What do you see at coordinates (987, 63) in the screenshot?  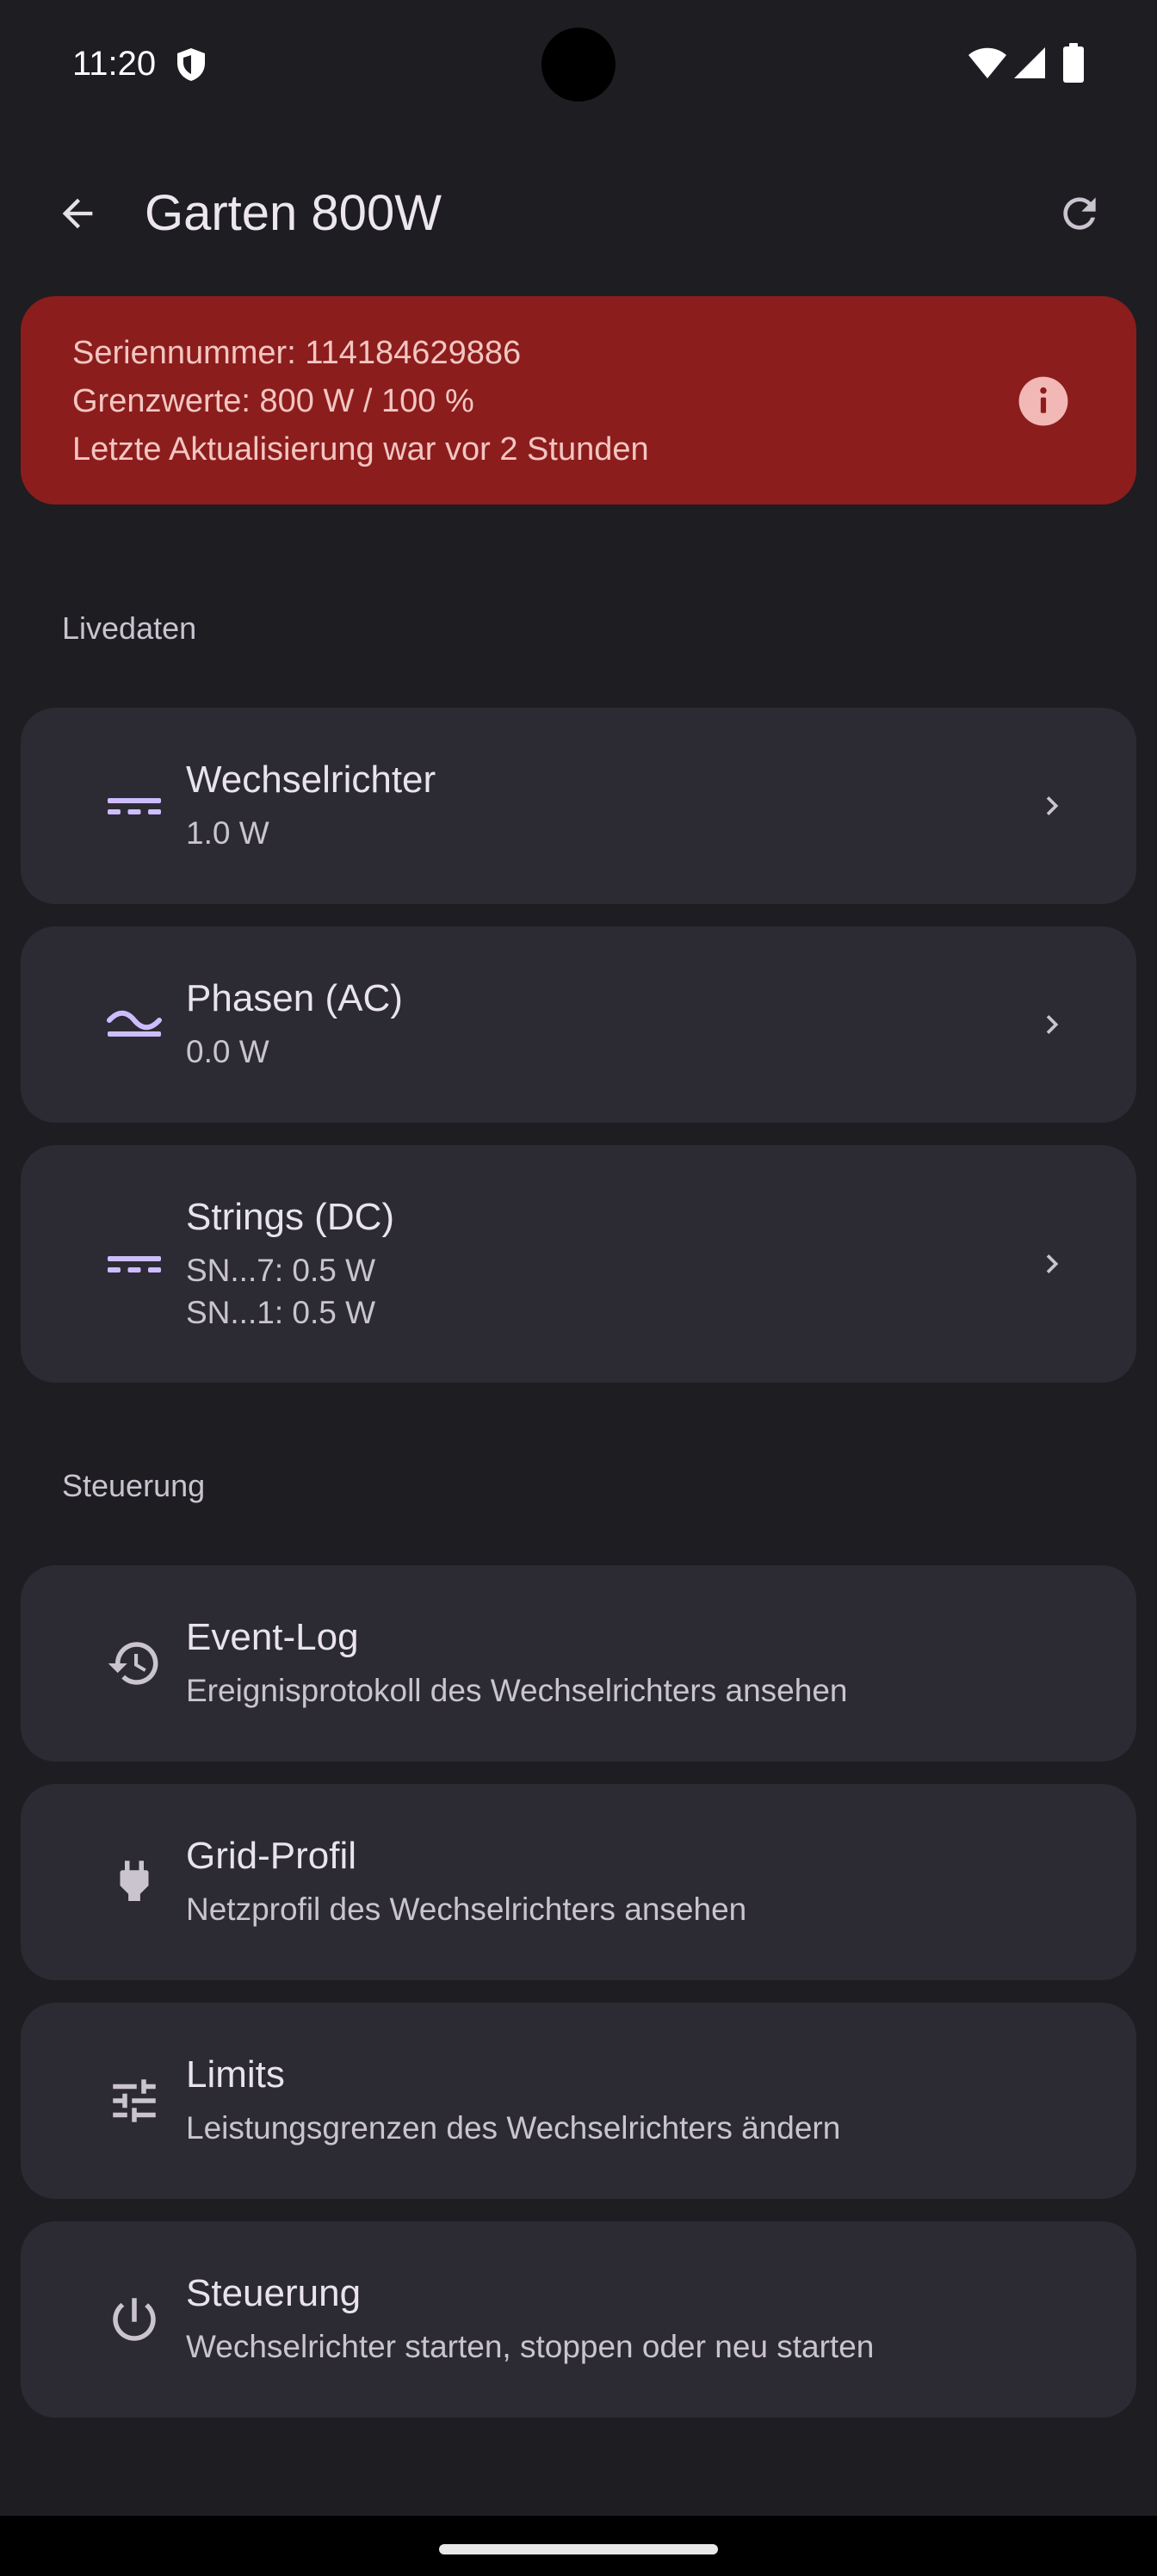 I see `wifi-icon` at bounding box center [987, 63].